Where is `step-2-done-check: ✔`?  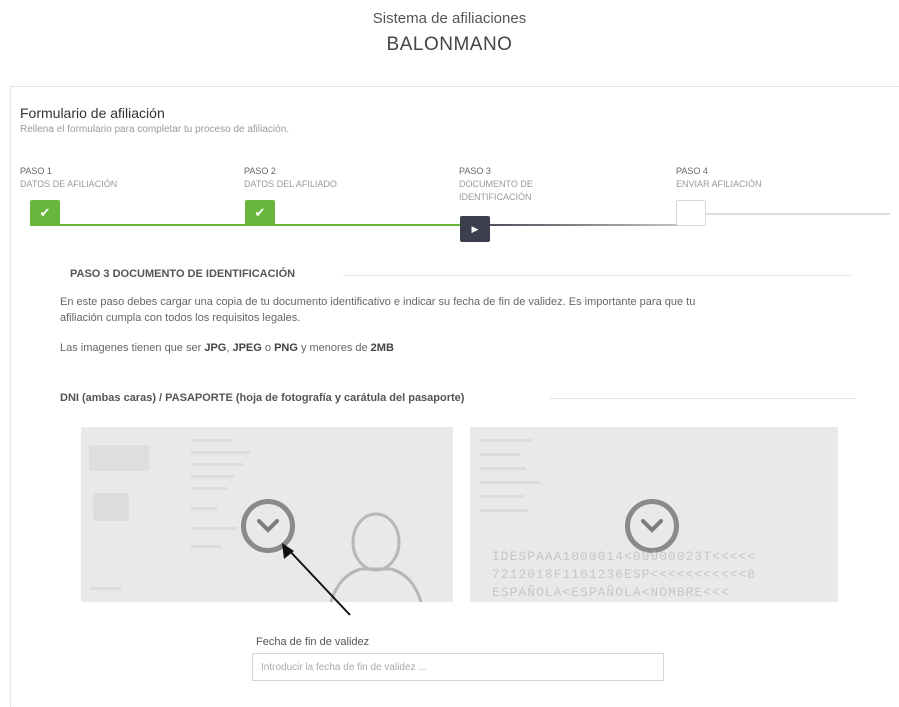
step-2-done-check: ✔ is located at coordinates (260, 213).